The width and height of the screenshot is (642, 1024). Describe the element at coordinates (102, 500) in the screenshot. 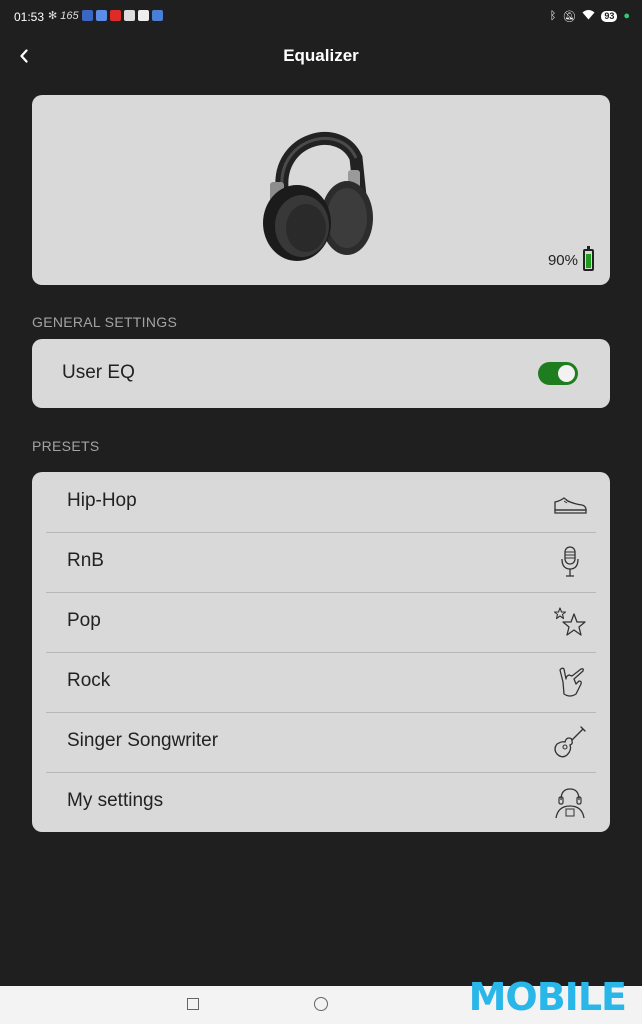

I see `preset-label: Hip-Hop` at that location.